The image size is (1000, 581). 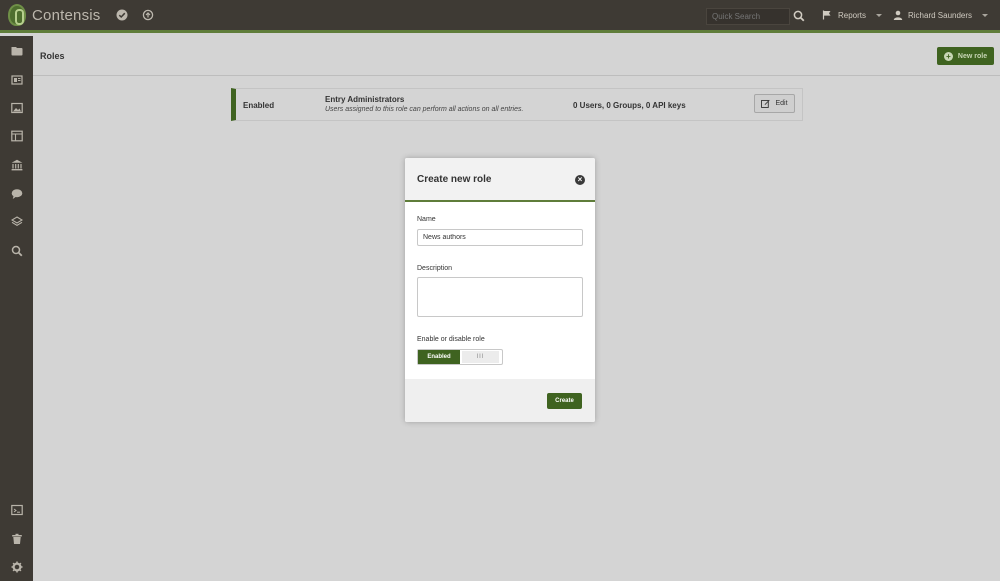 I want to click on user-name: Richard Saunders, so click(x=940, y=15).